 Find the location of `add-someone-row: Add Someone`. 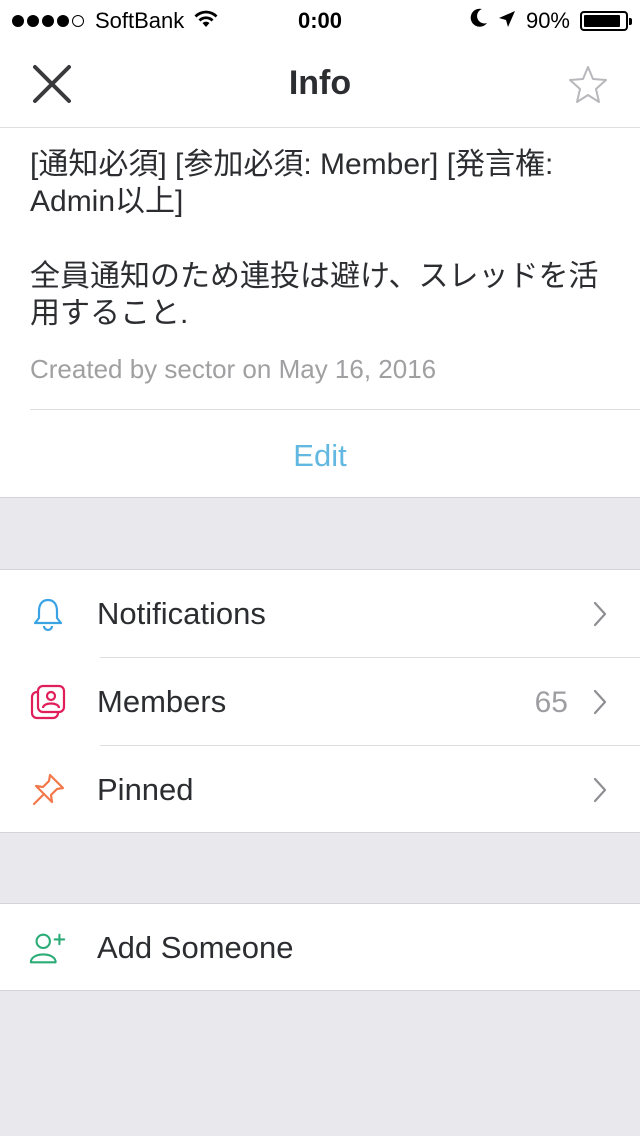

add-someone-row: Add Someone is located at coordinates (320, 948).